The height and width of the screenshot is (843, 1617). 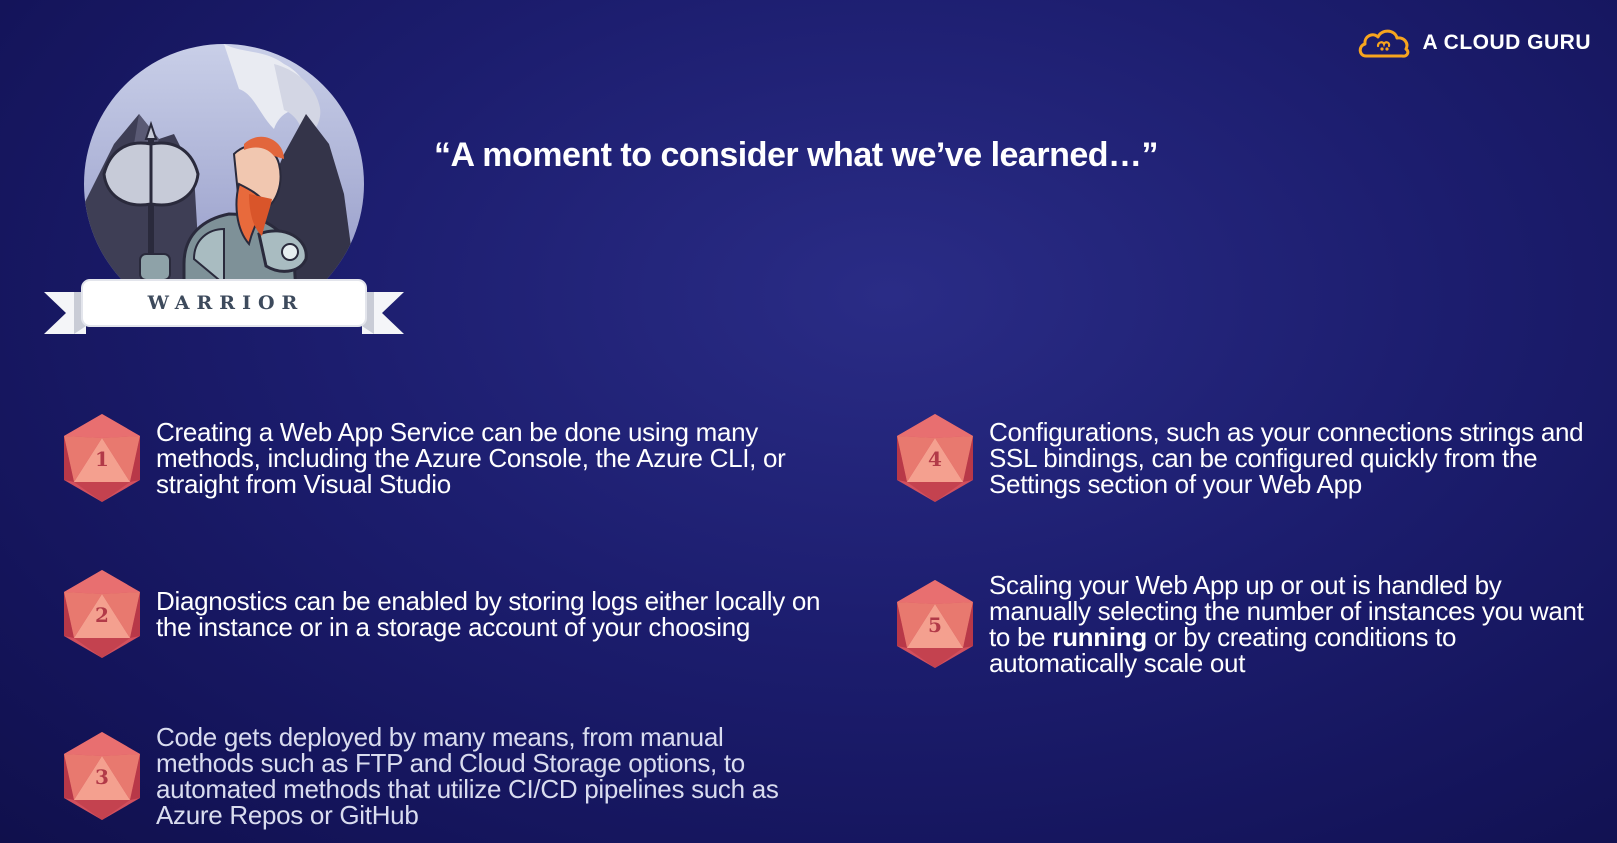 I want to click on cloud-logo-icon, so click(x=1384, y=43).